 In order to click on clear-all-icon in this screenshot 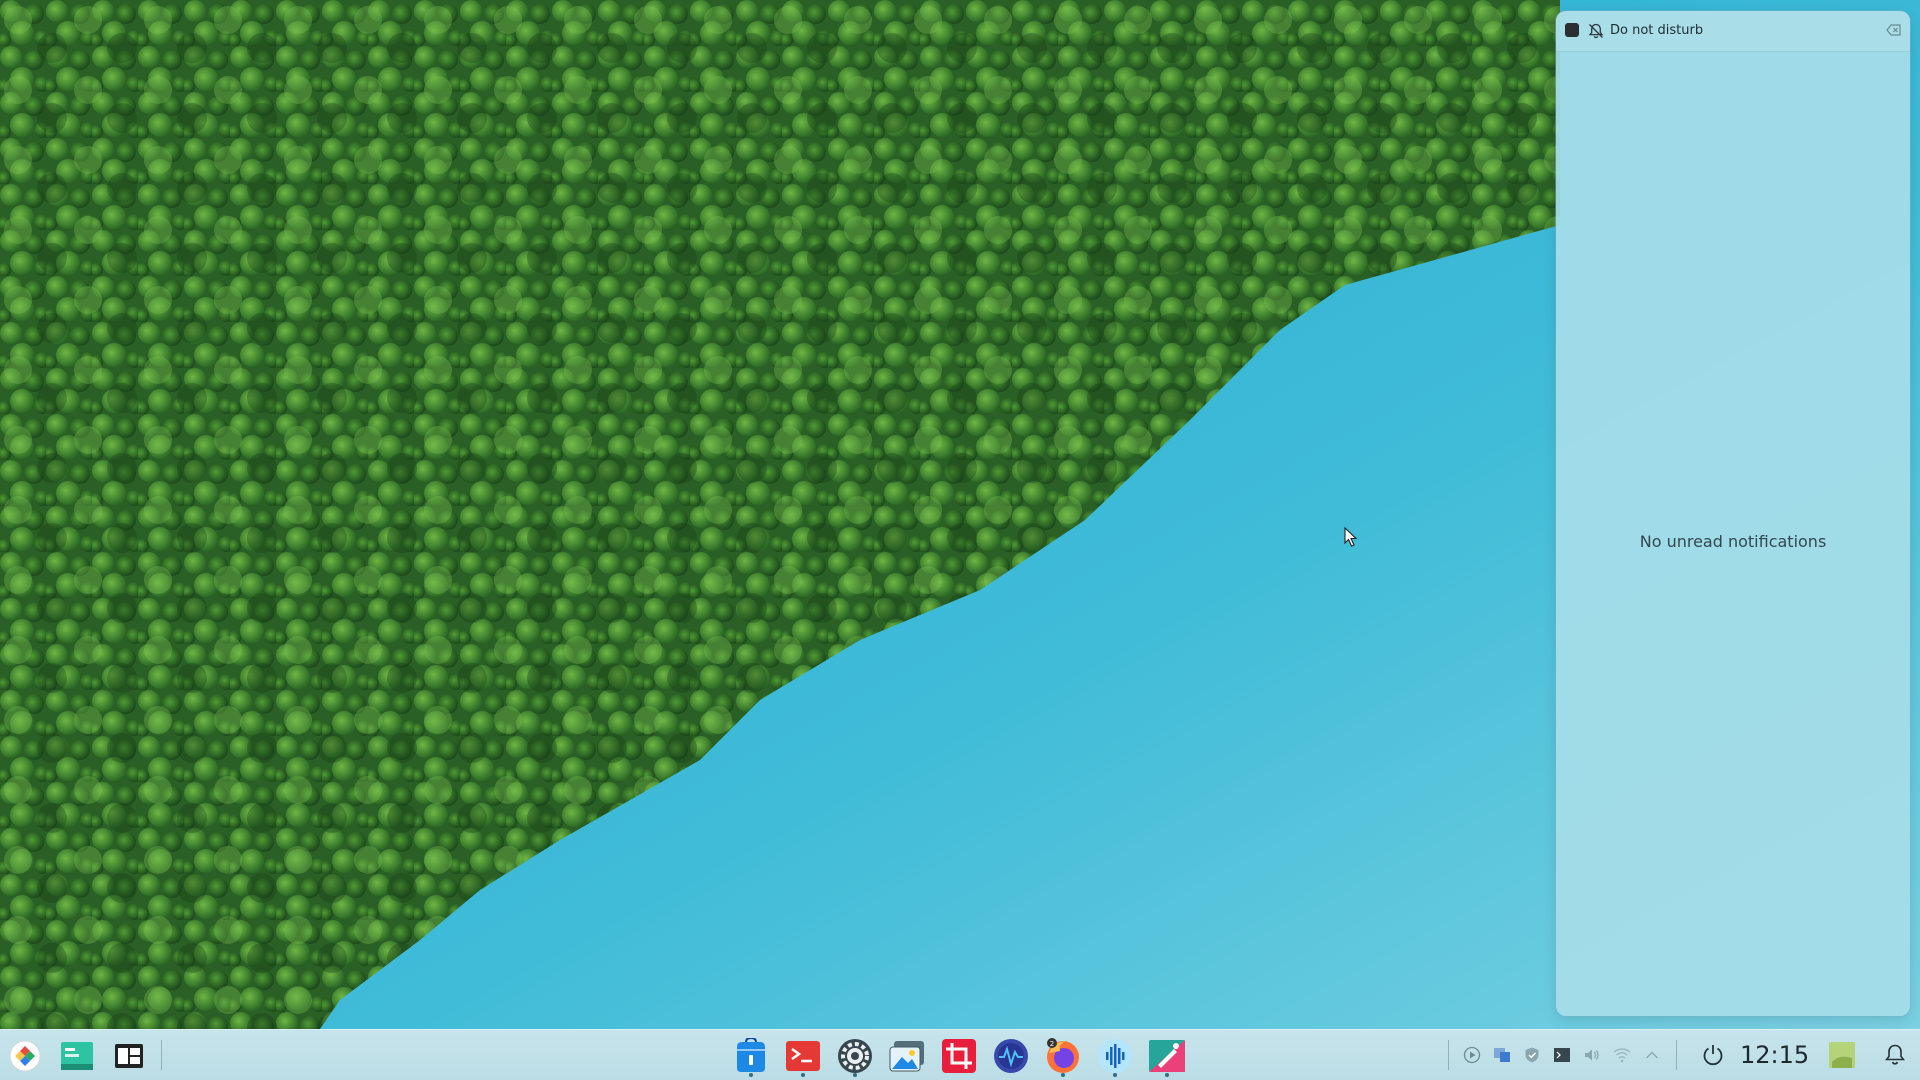, I will do `click(1894, 30)`.